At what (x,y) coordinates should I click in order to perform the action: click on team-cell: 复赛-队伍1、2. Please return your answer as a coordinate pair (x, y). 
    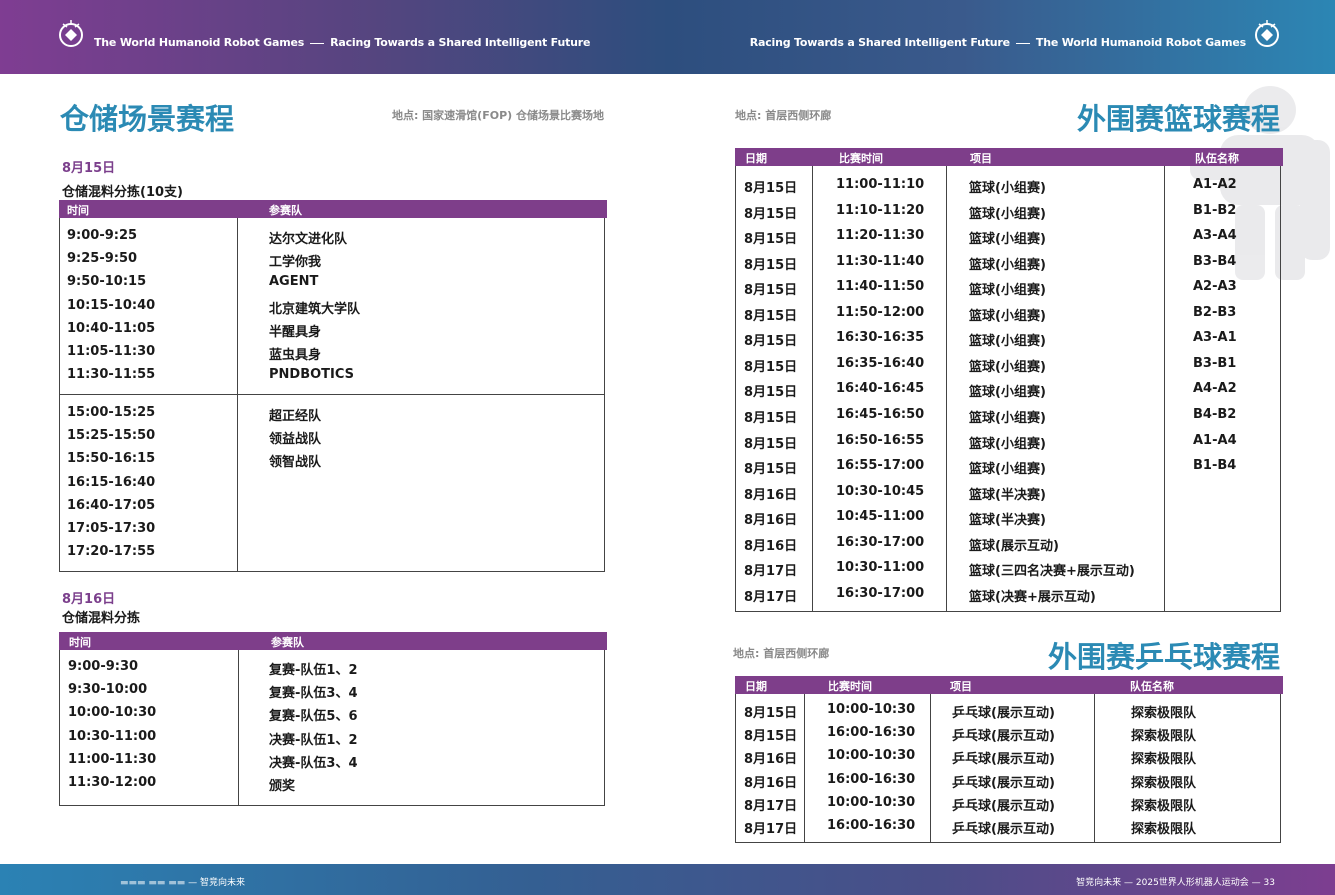
    Looking at the image, I should click on (313, 670).